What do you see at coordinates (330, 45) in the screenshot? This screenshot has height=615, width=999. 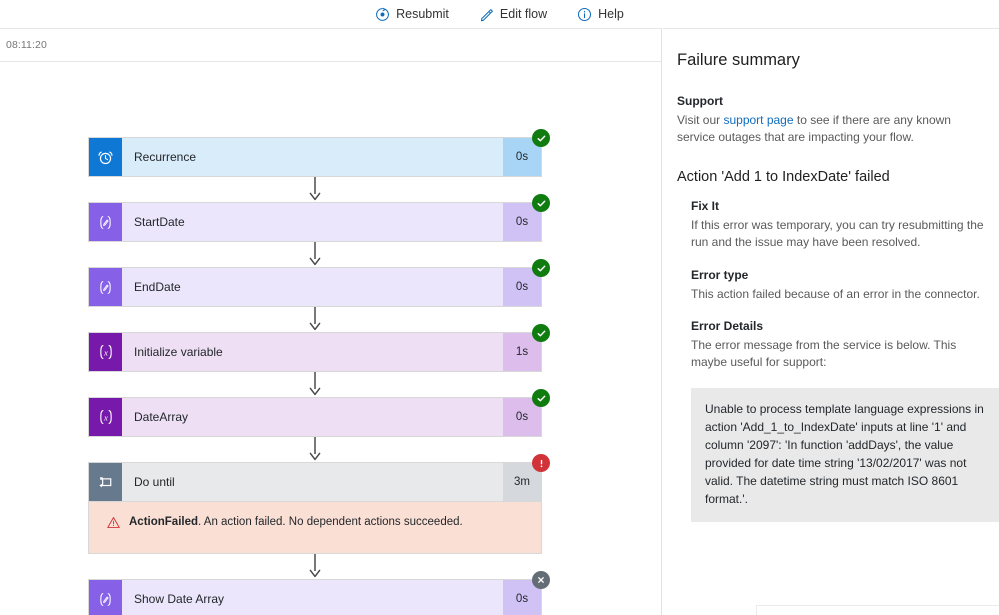 I see `run-timestamp-bar: 08:11:20` at bounding box center [330, 45].